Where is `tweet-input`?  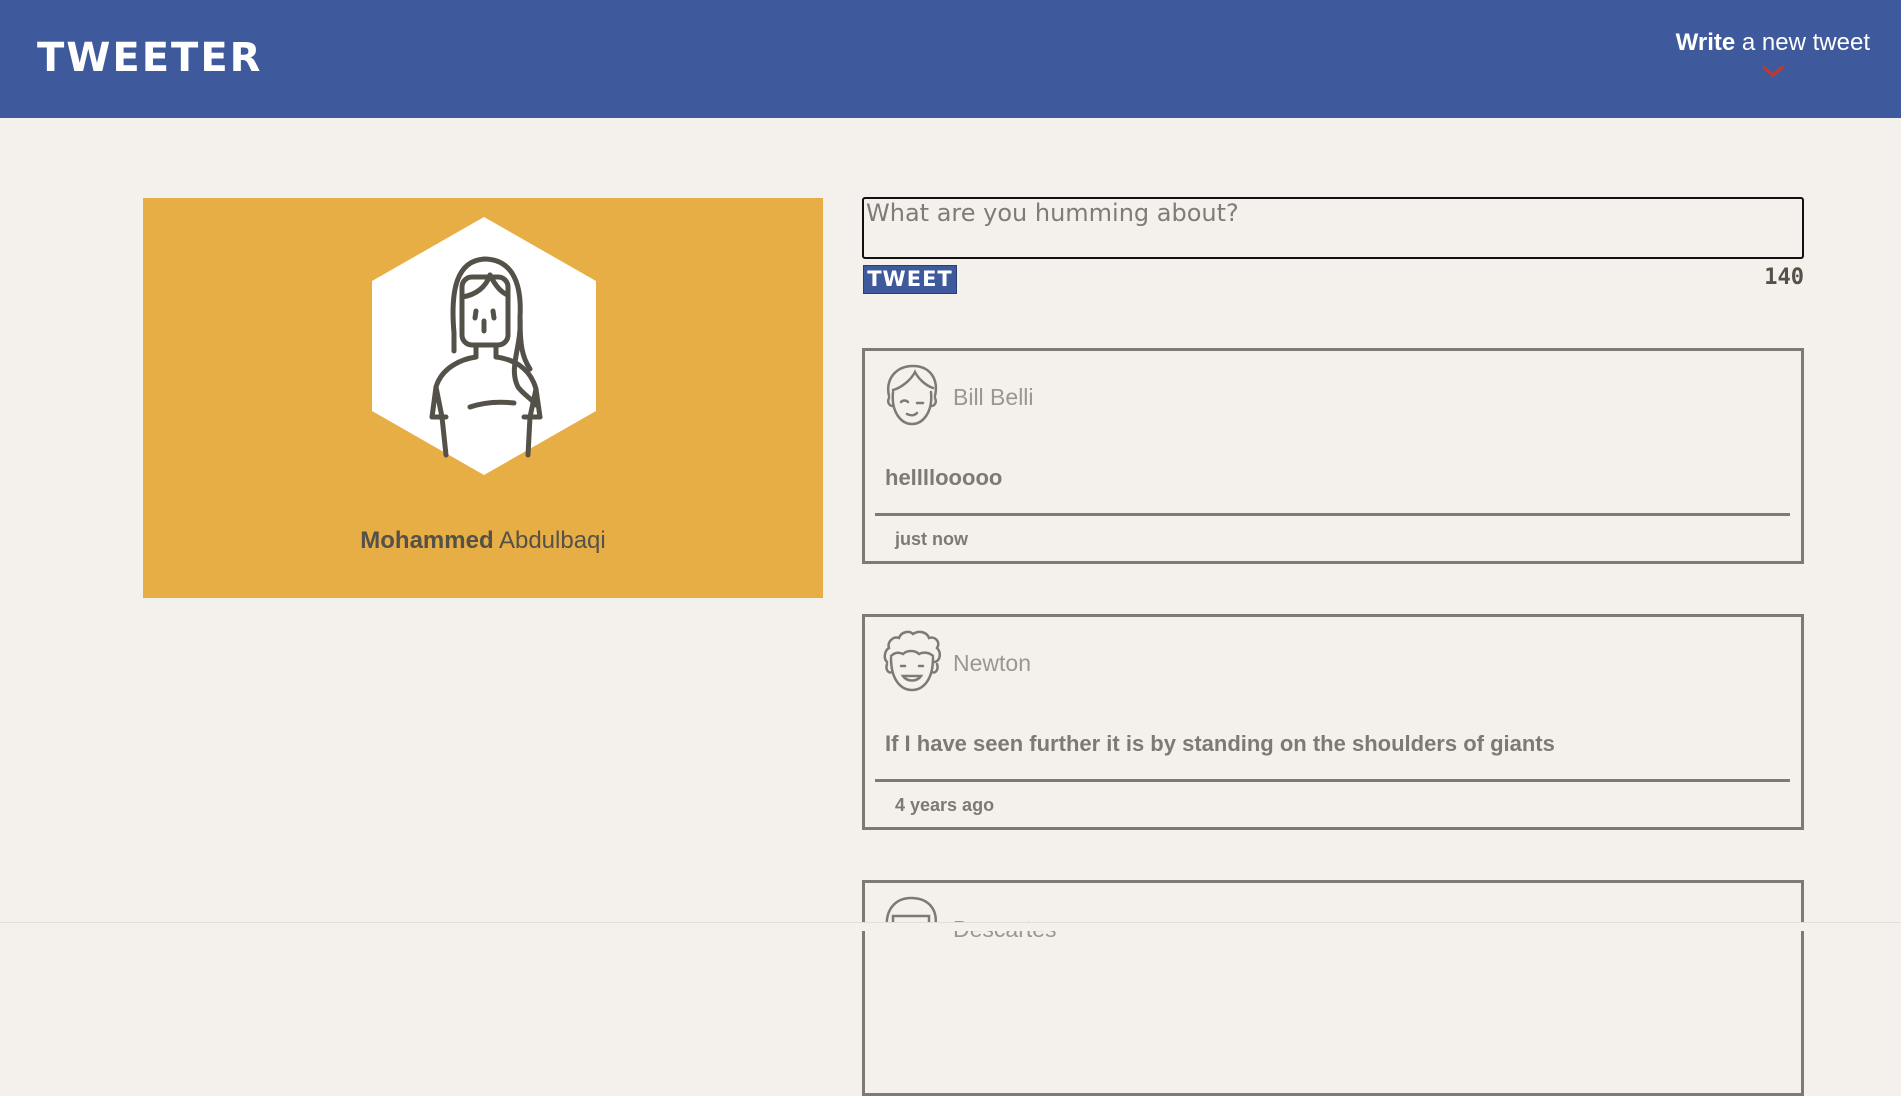
tweet-input is located at coordinates (1333, 228).